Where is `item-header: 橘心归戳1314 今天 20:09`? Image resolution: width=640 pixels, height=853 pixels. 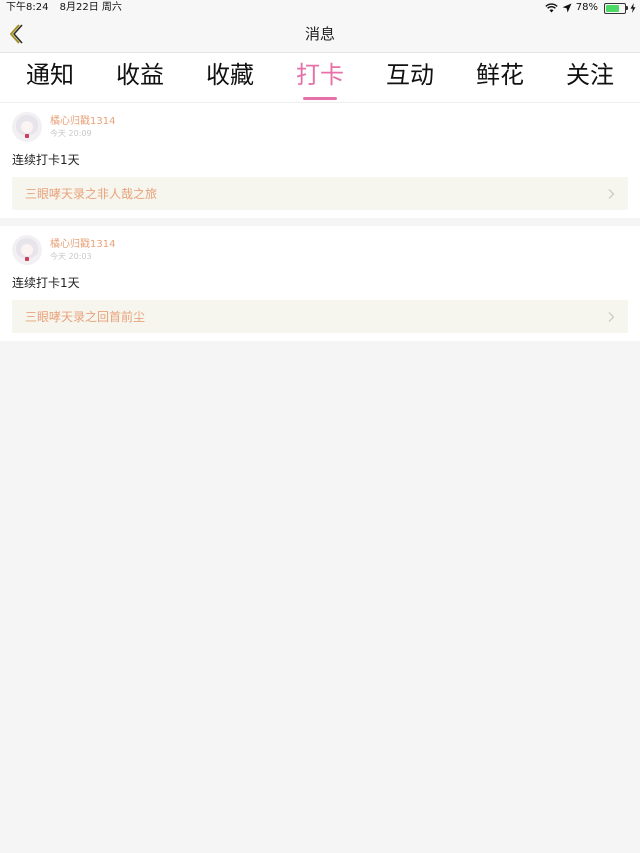 item-header: 橘心归戳1314 今天 20:09 is located at coordinates (320, 127).